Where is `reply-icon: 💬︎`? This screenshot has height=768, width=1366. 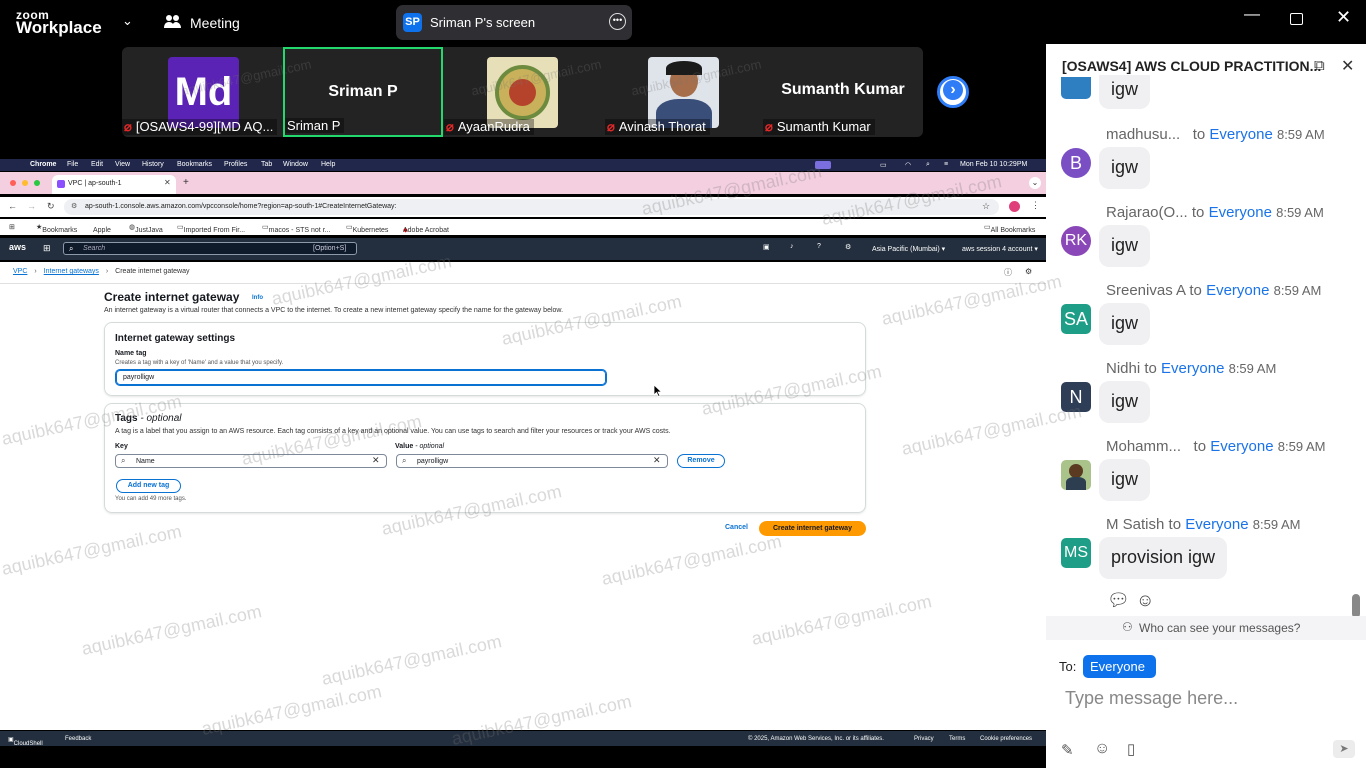 reply-icon: 💬︎ is located at coordinates (1118, 600).